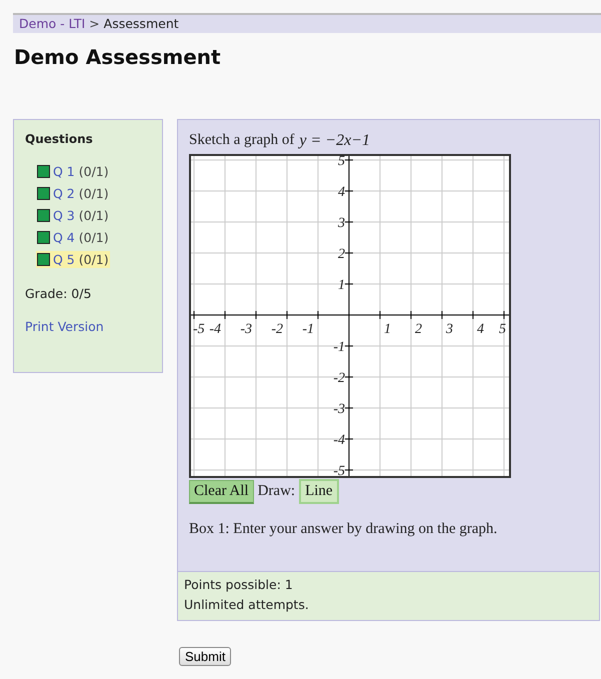  Describe the element at coordinates (238, 584) in the screenshot. I see `info-text: Points possible: 1` at that location.